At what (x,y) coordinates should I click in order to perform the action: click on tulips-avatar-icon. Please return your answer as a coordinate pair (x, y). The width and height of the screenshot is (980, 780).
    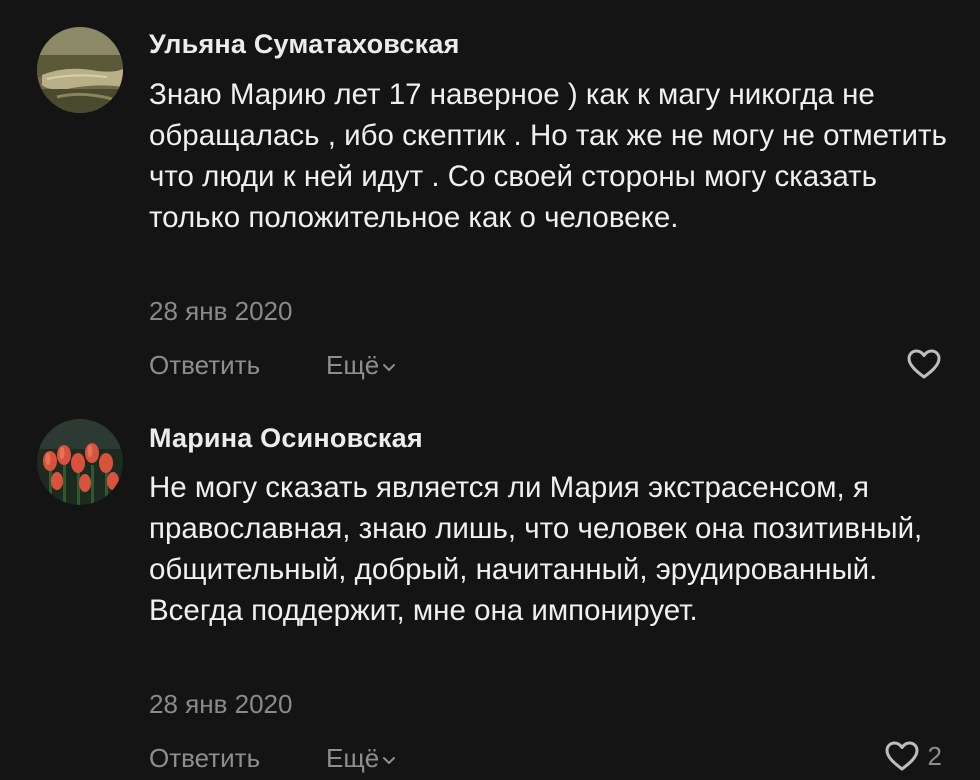
    Looking at the image, I should click on (80, 462).